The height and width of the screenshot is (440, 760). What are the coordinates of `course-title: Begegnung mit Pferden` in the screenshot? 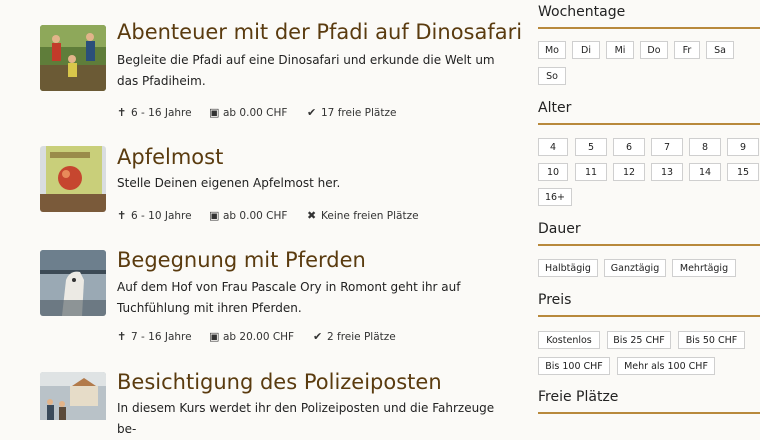 It's located at (241, 260).